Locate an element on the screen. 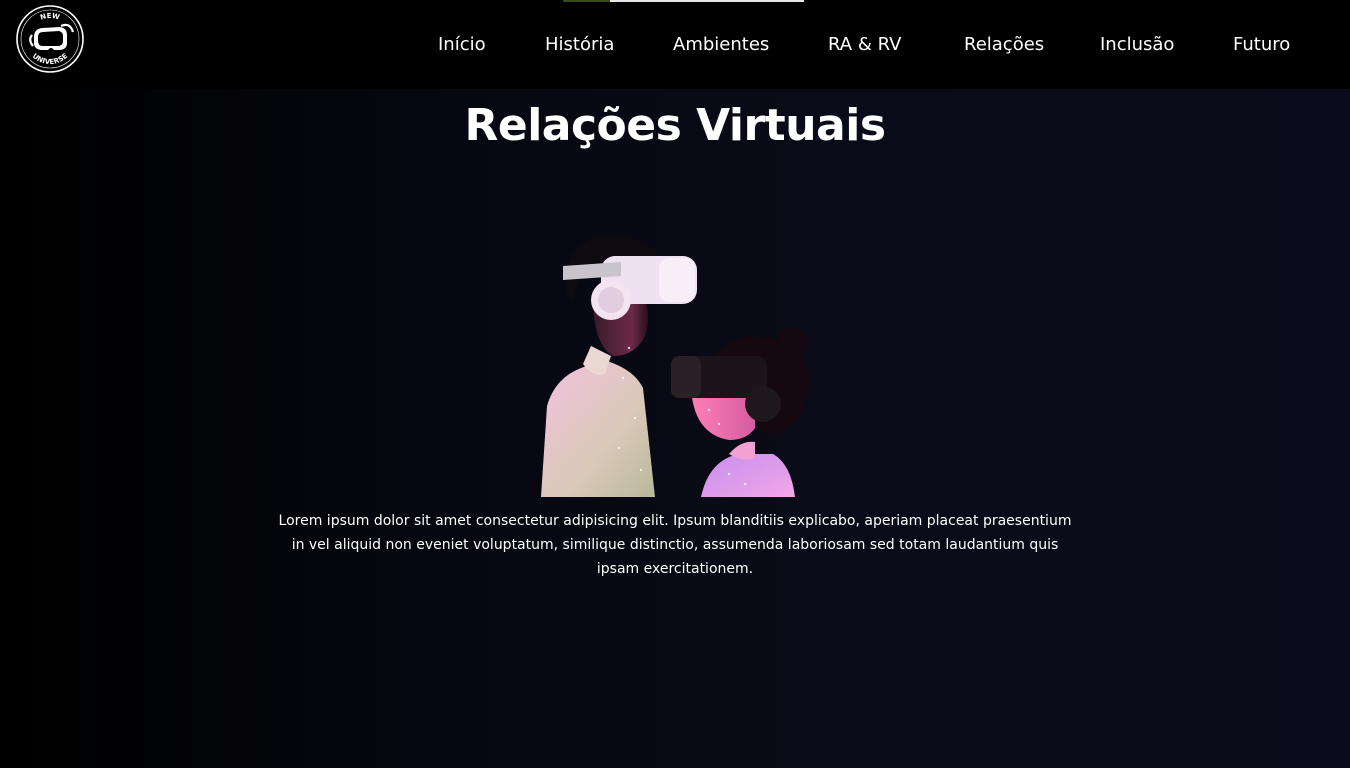 The image size is (1350, 768). nav-link-futuro: Futuro is located at coordinates (1261, 44).